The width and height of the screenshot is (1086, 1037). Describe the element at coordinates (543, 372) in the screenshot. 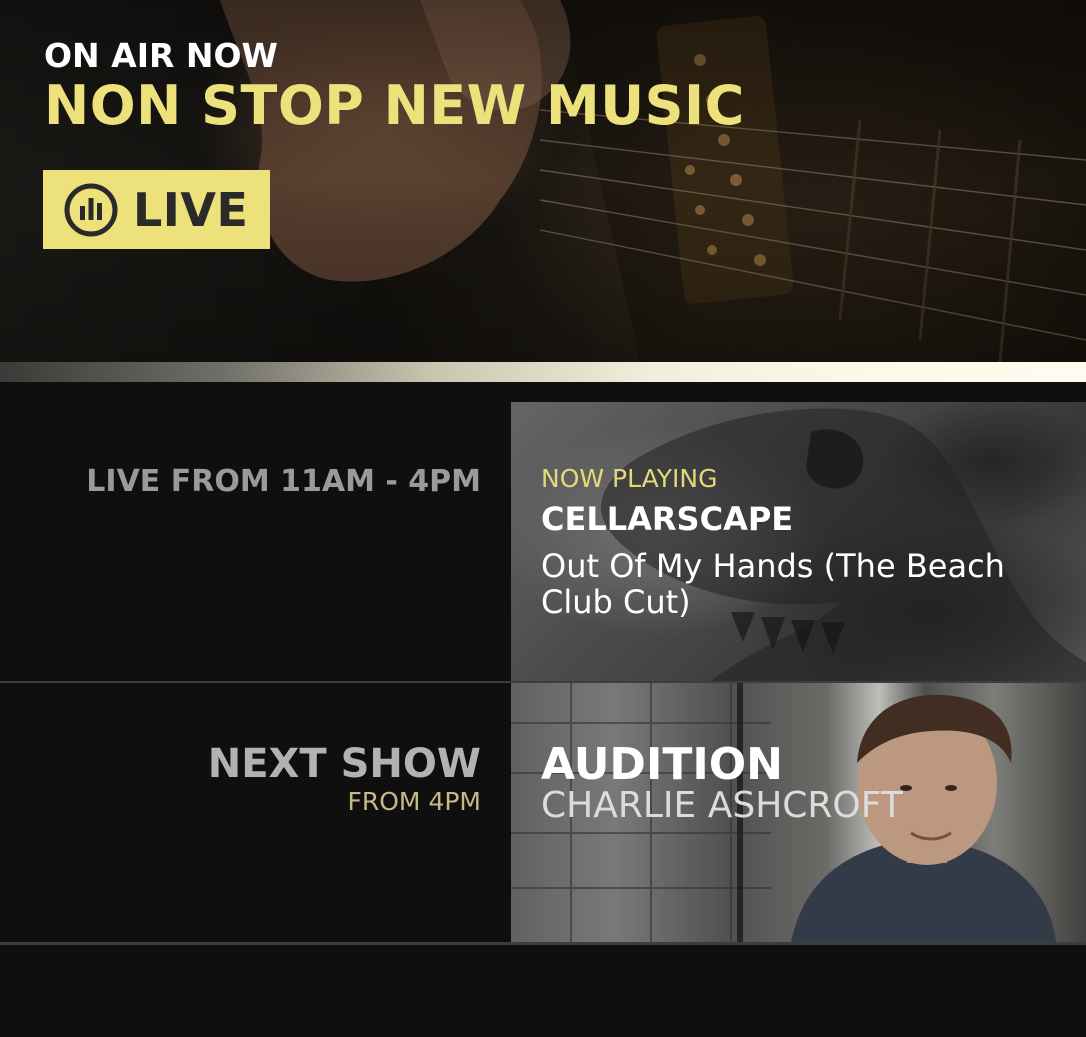

I see `gradient-divider` at that location.